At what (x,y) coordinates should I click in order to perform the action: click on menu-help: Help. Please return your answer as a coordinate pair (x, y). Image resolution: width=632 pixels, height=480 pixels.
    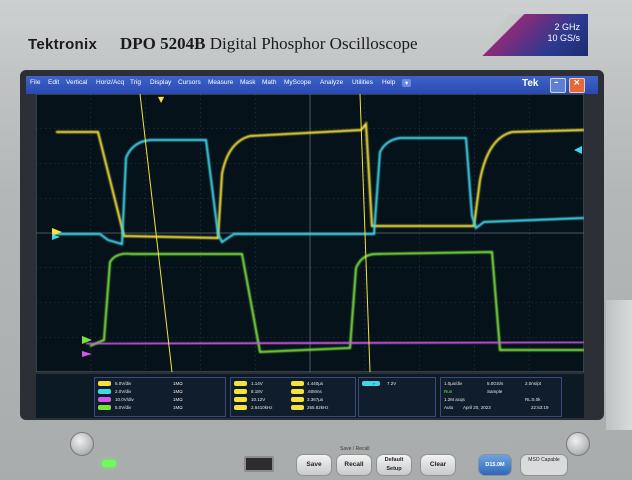
    Looking at the image, I should click on (388, 82).